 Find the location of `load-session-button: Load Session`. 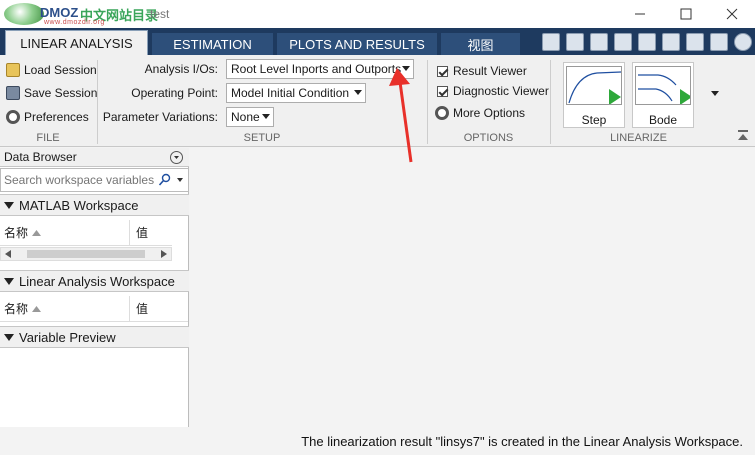

load-session-button: Load Session is located at coordinates (51, 70).